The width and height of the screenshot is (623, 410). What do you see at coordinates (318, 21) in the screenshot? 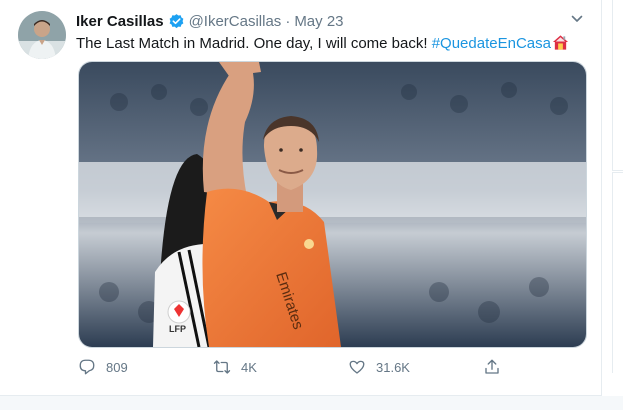
I see `tweet-date: May 23` at bounding box center [318, 21].